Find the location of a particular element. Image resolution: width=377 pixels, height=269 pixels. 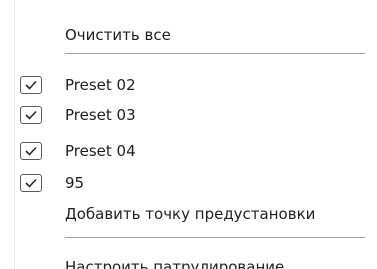

menu-item-label: 95 is located at coordinates (75, 183).